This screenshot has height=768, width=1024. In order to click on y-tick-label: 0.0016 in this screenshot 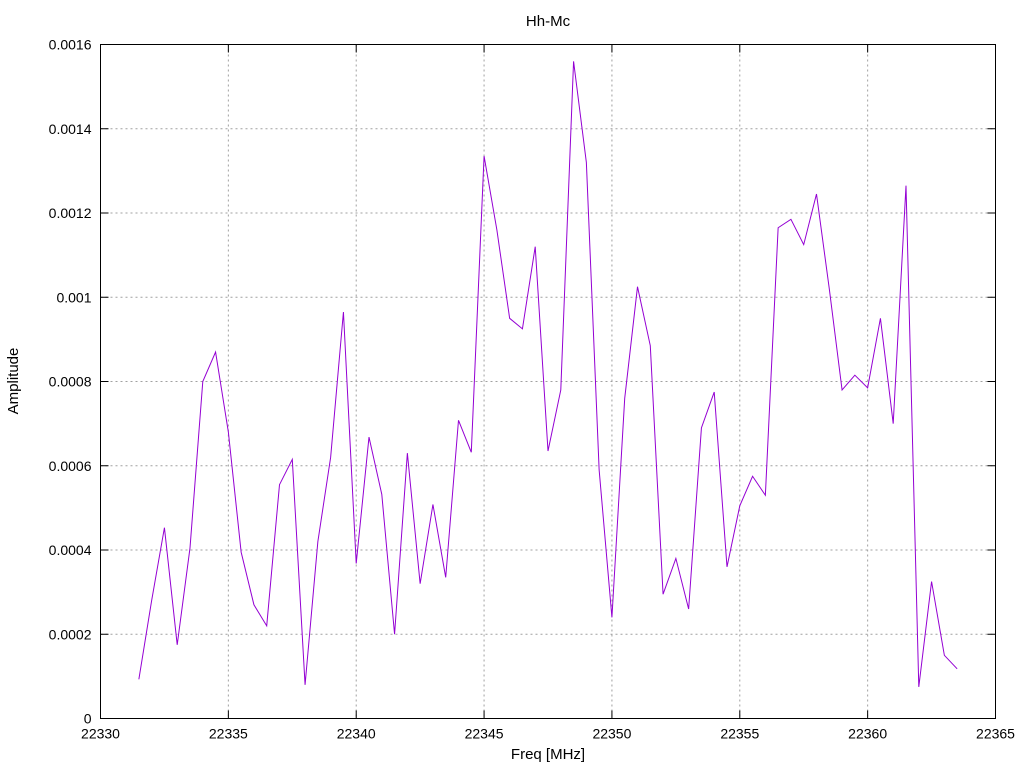, I will do `click(70, 45)`.